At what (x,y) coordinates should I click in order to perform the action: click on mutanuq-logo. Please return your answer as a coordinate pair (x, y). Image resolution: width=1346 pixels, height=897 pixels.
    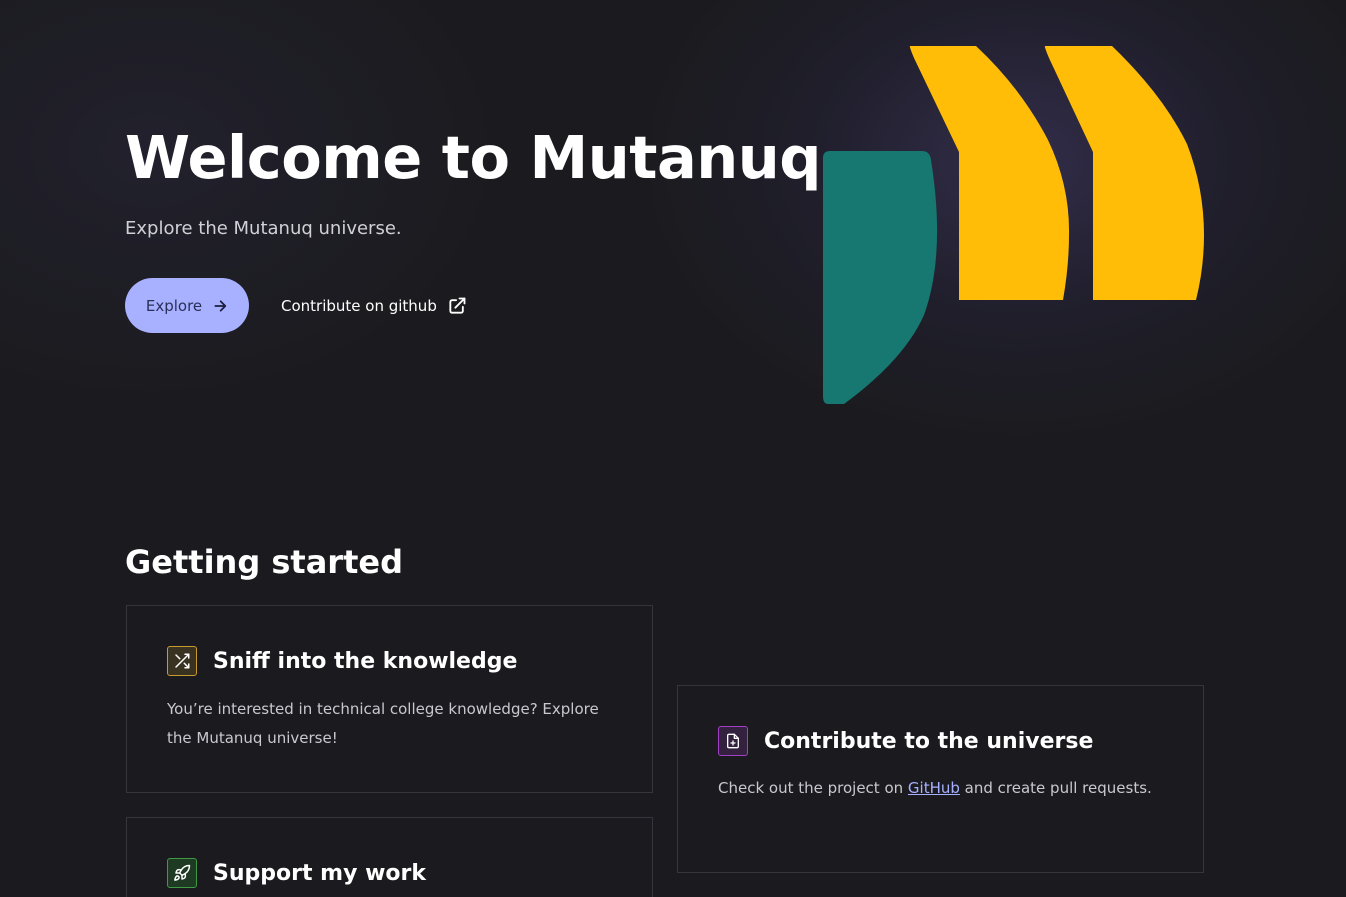
    Looking at the image, I should click on (1013, 225).